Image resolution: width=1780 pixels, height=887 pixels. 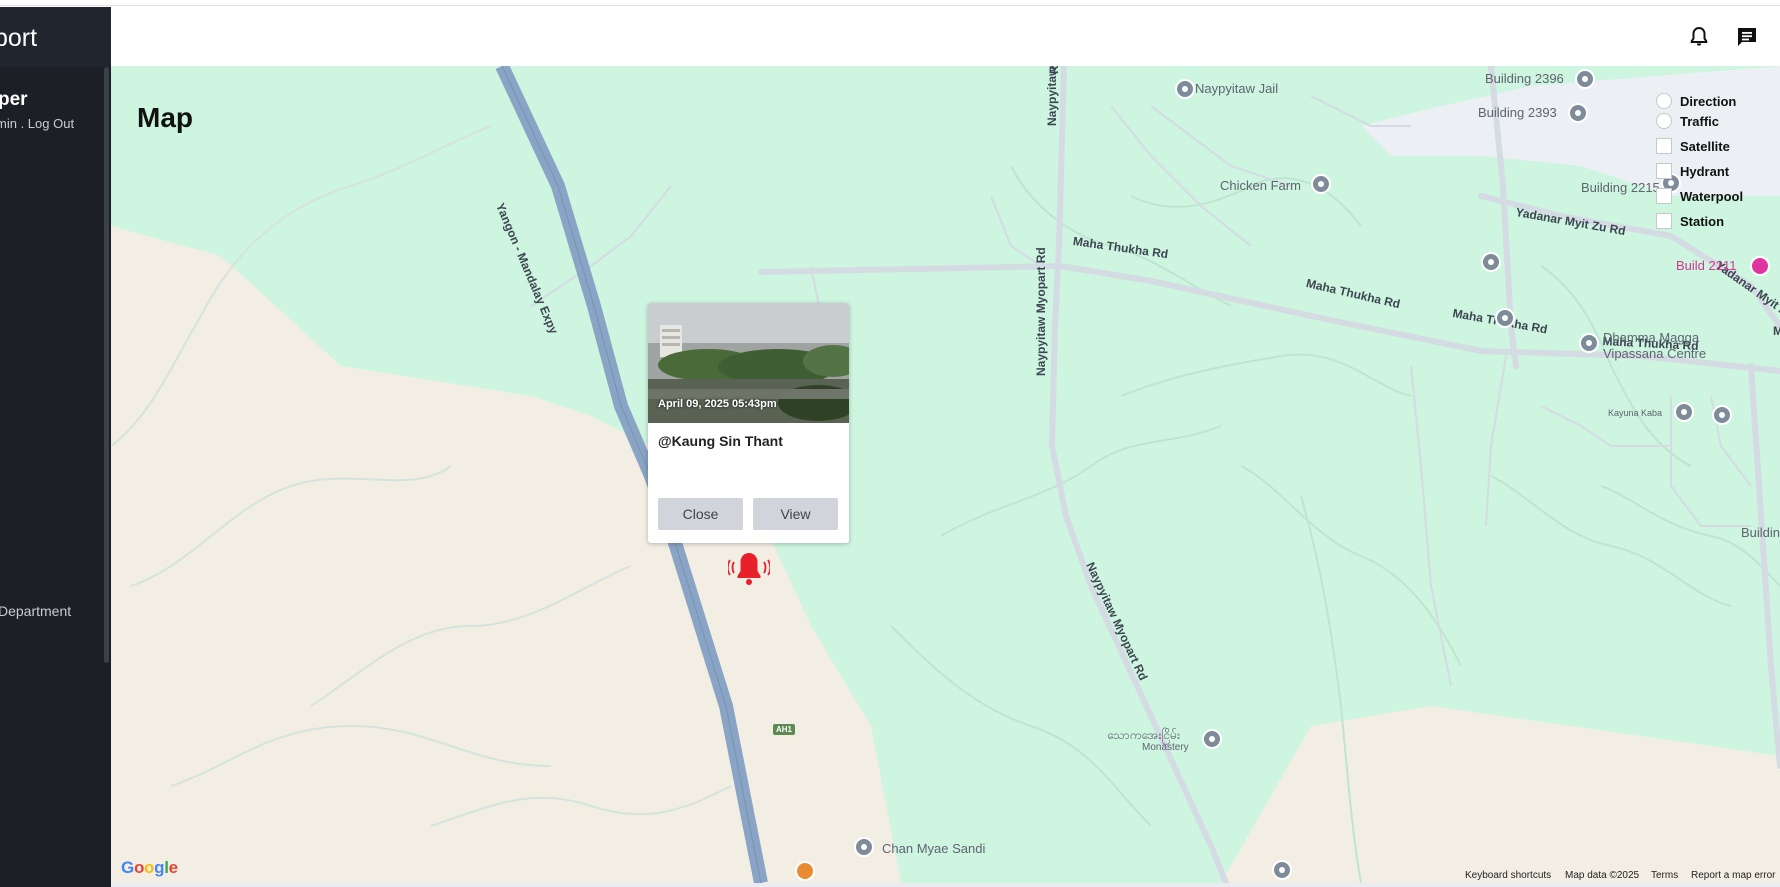 I want to click on poi-label-monastery: Monastery, so click(x=1165, y=747).